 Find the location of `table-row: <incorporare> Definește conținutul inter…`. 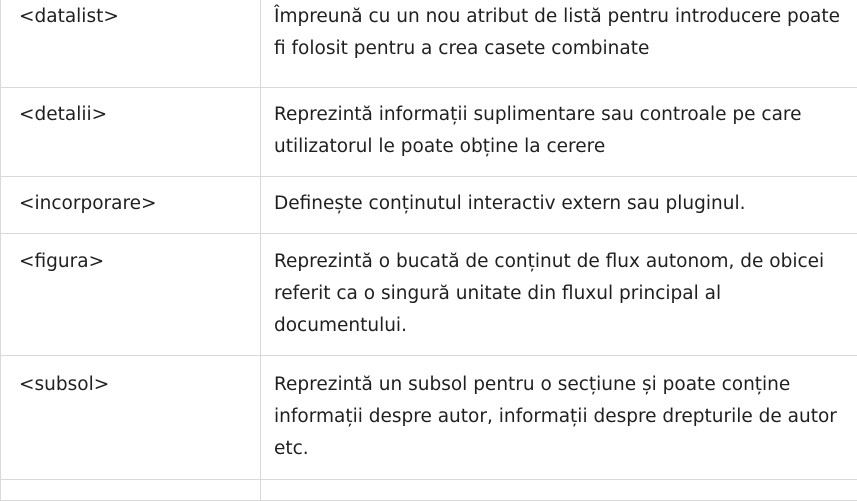

table-row: <incorporare> Definește conținutul inter… is located at coordinates (429, 205).